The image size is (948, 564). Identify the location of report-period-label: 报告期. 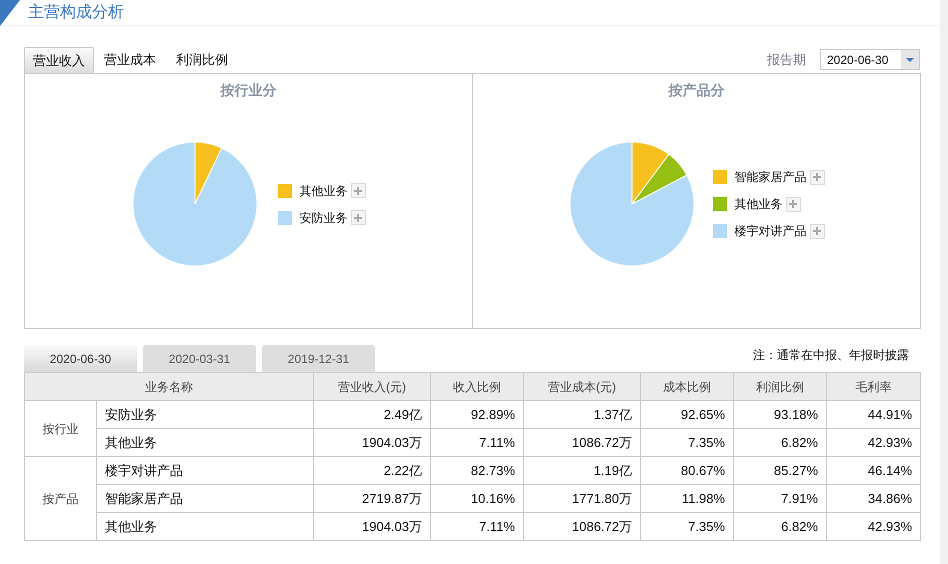
(786, 59).